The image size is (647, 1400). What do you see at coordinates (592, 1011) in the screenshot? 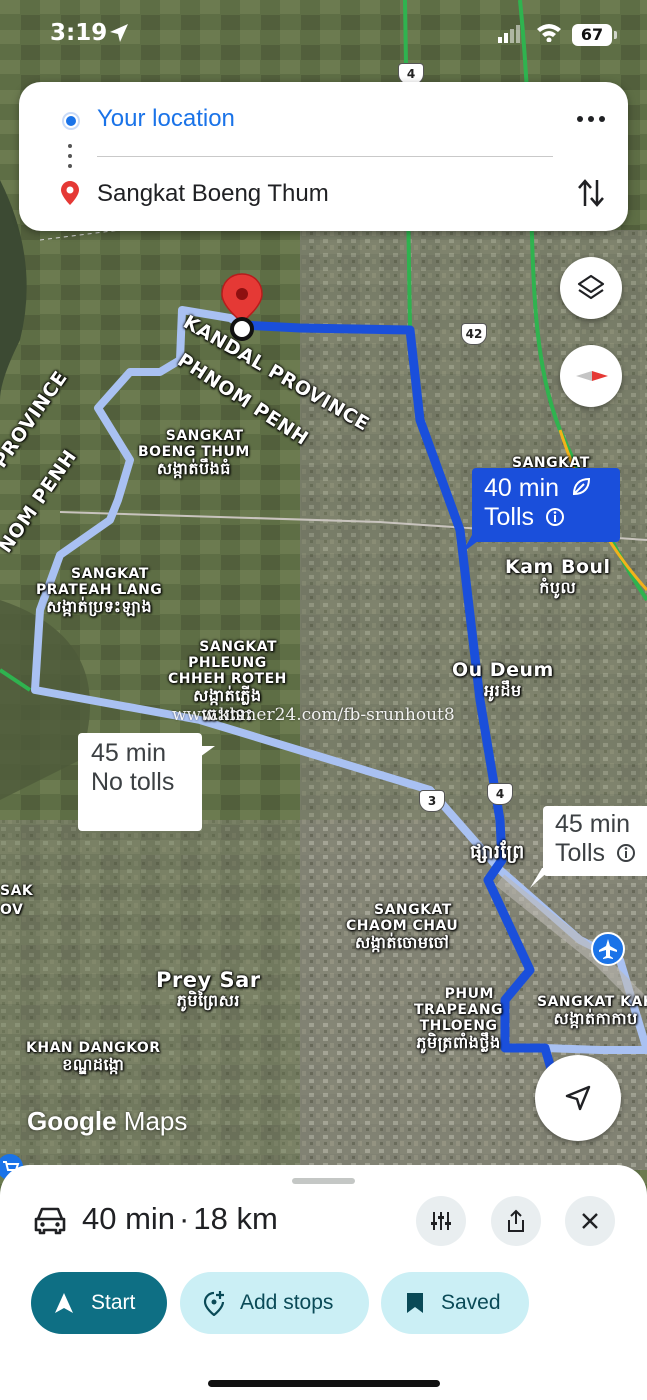
I see `map-label-kakab: SANGKAT KAK សង្កាត់កាកាប` at bounding box center [592, 1011].